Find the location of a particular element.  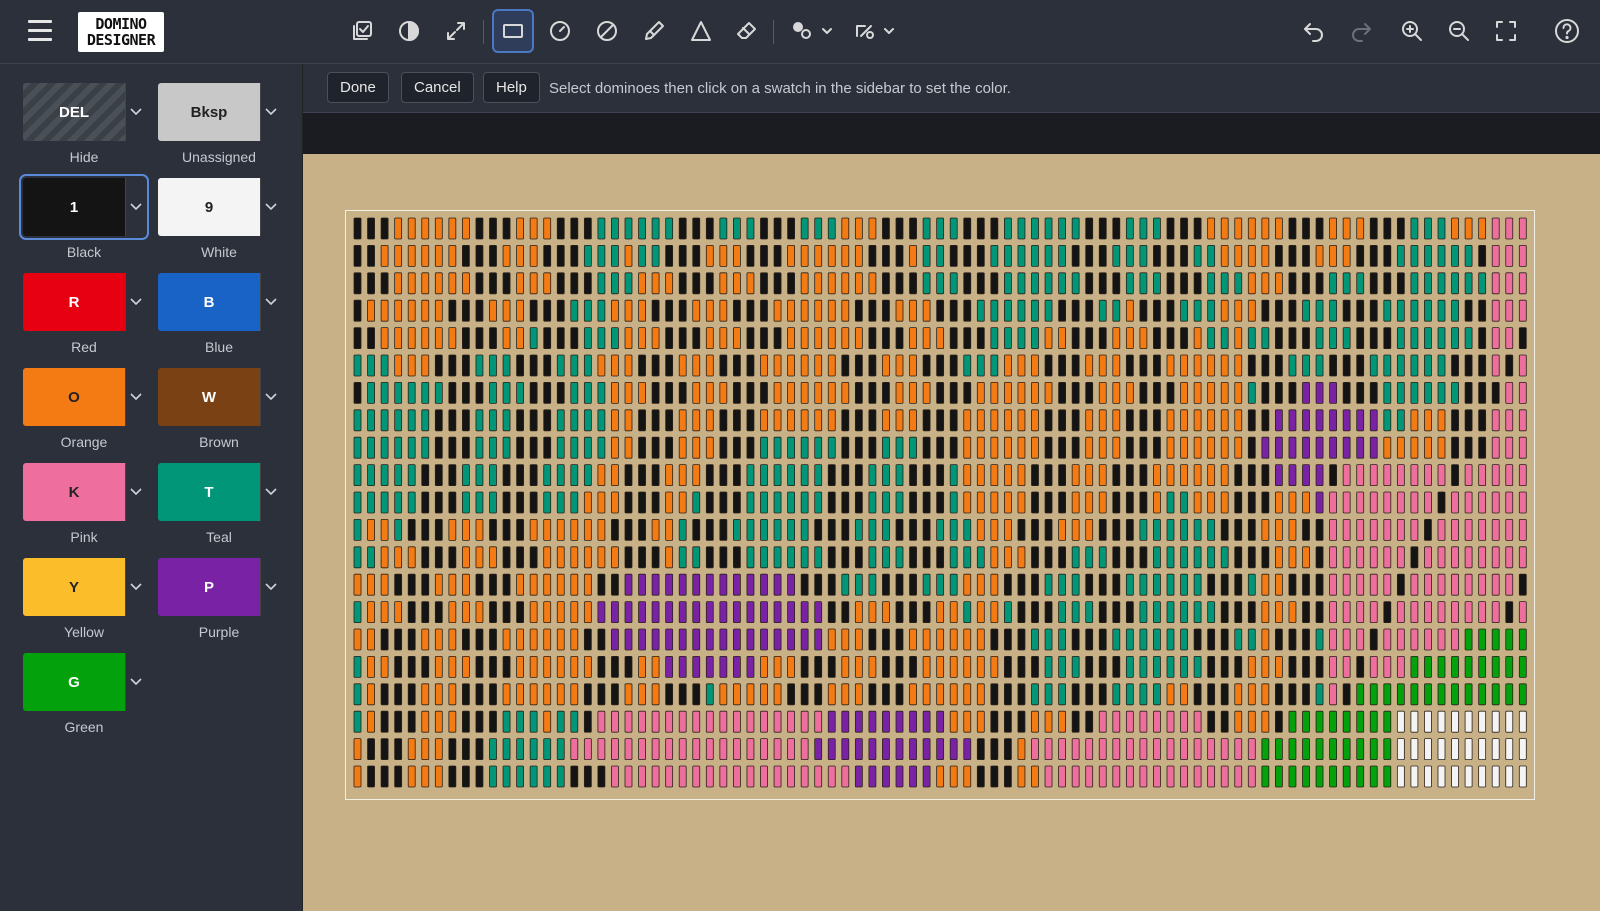

line-tool-icon is located at coordinates (874, 31).